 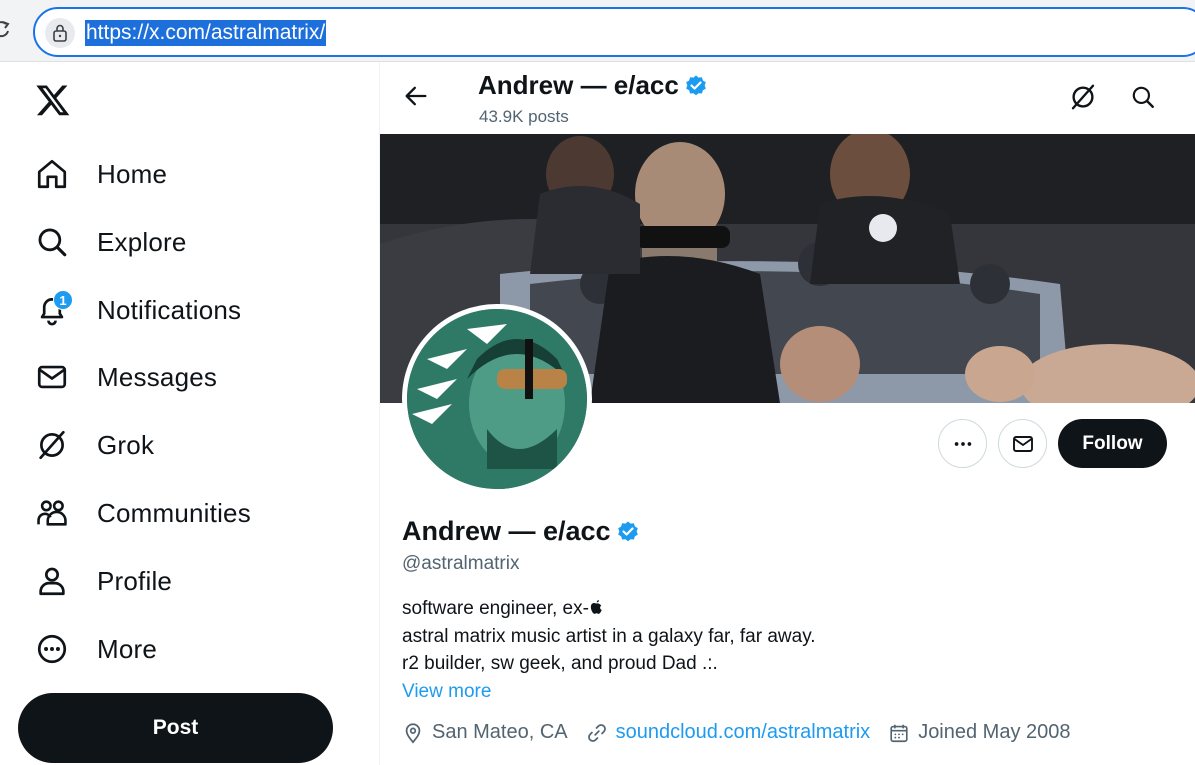 I want to click on website: soundcloud.com/astralmatrix, so click(x=728, y=732).